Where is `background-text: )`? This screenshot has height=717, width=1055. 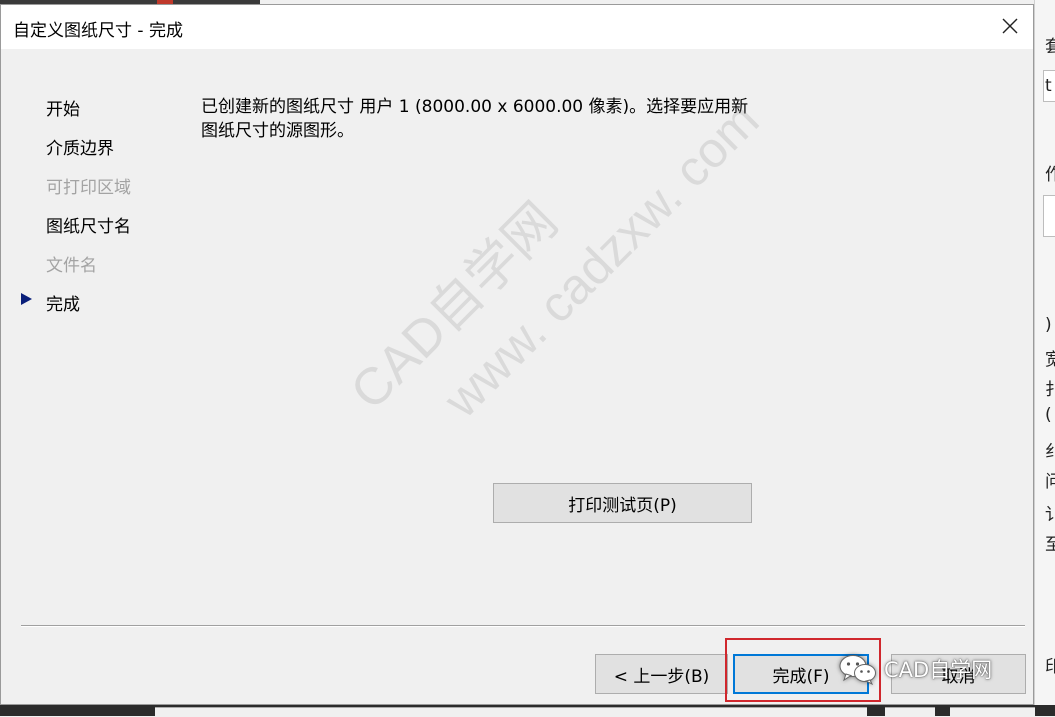
background-text: ) is located at coordinates (1048, 325).